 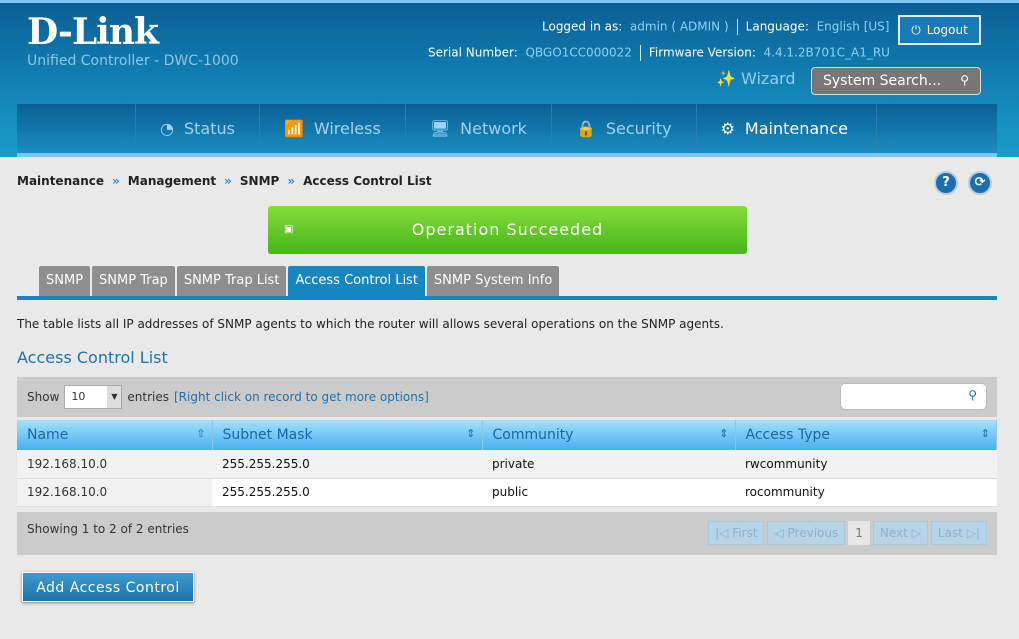 I want to click on logout-button: ⏻ Logout, so click(x=939, y=30).